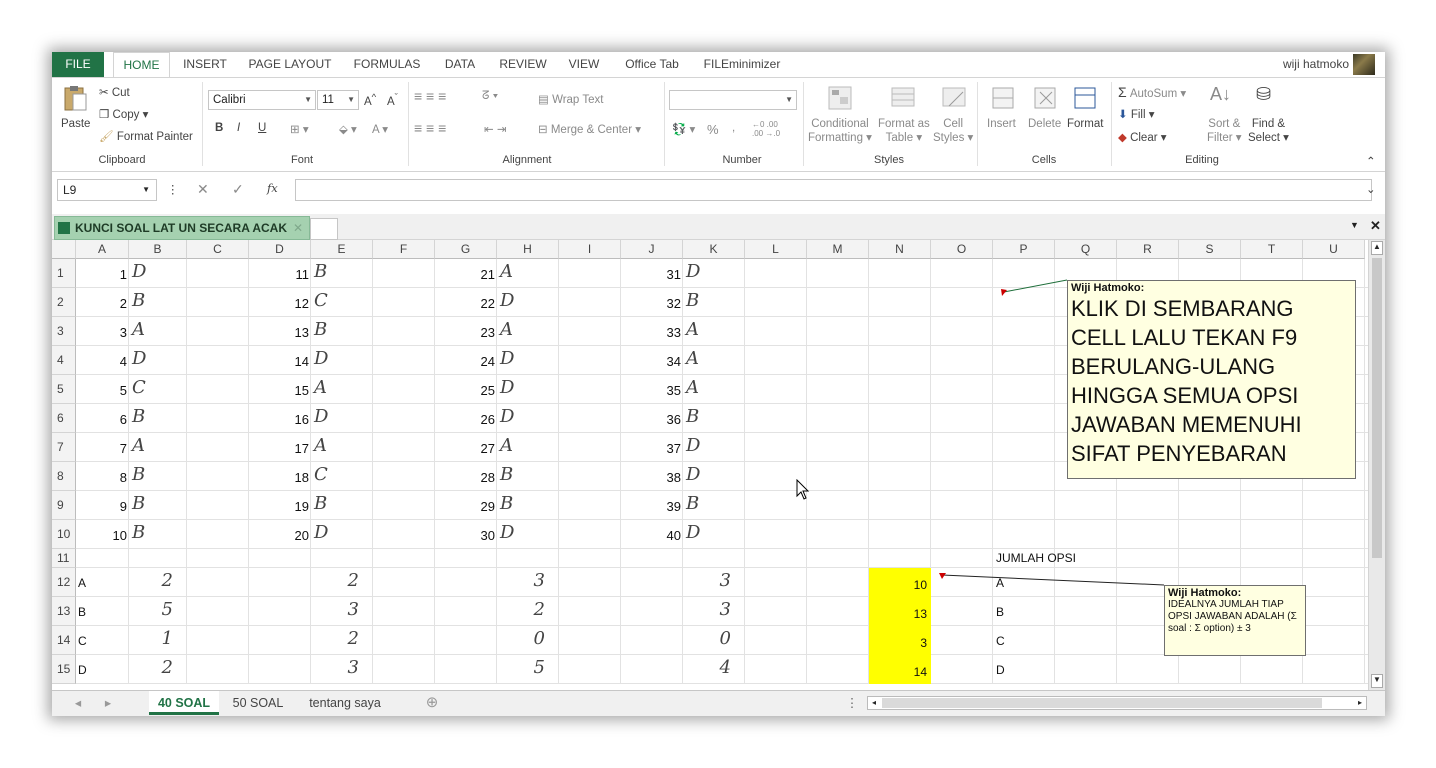 Image resolution: width=1436 pixels, height=768 pixels. I want to click on cells-group-label: Cells, so click(1044, 160).